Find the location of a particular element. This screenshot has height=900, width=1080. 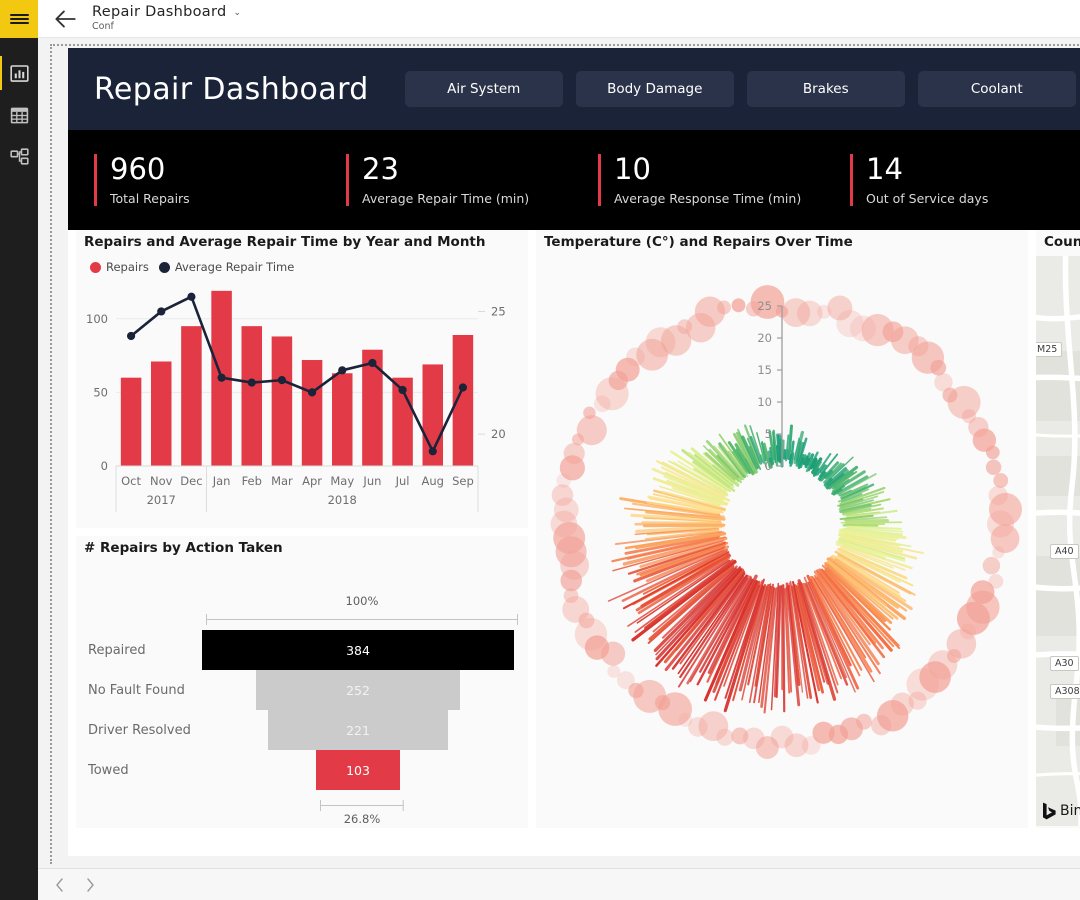

funnel-row: Driver Resolved 221 is located at coordinates (302, 730).